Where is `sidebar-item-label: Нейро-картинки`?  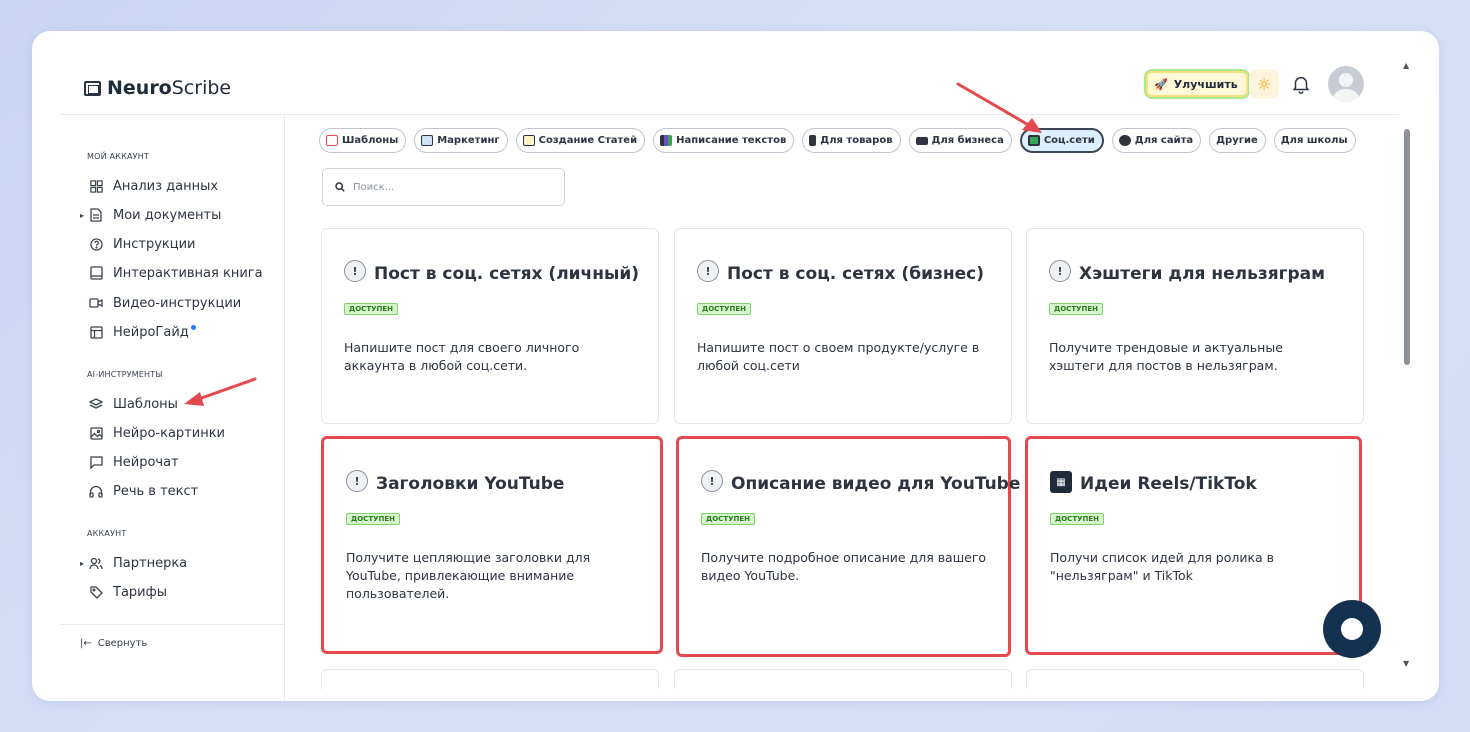 sidebar-item-label: Нейро-картинки is located at coordinates (169, 433).